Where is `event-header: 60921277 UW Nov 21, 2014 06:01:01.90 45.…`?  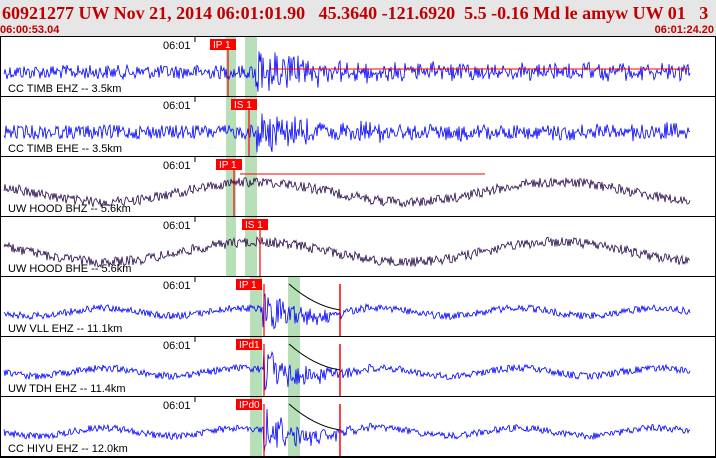
event-header: 60921277 UW Nov 21, 2014 06:01:01.90 45.… is located at coordinates (358, 18).